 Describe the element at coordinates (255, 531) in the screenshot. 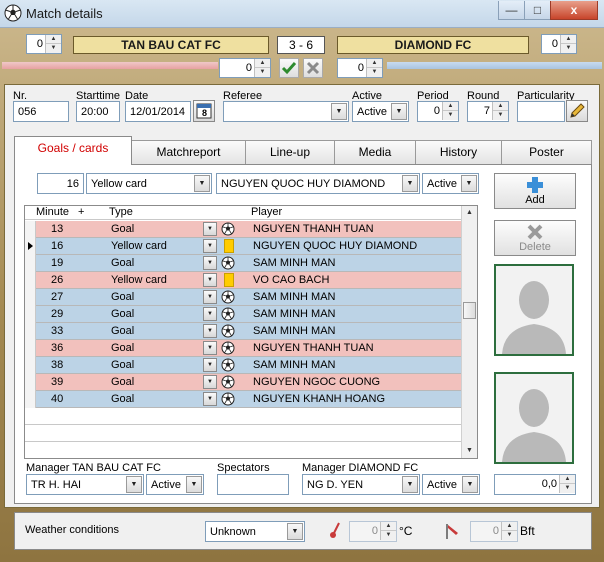

I see `weather-select: Unknown ▼` at that location.